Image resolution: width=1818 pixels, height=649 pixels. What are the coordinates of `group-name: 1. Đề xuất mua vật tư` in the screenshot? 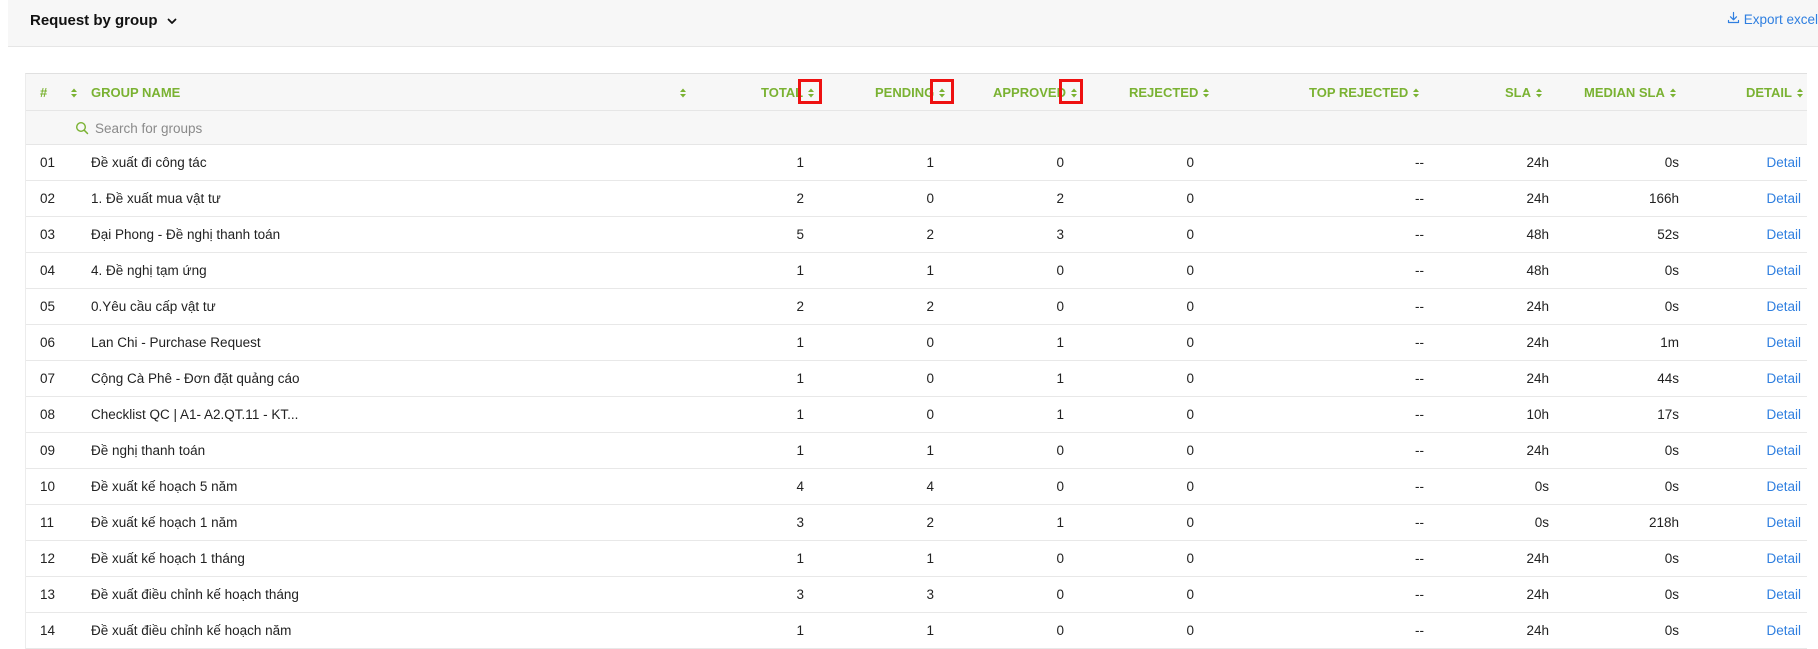 It's located at (156, 198).